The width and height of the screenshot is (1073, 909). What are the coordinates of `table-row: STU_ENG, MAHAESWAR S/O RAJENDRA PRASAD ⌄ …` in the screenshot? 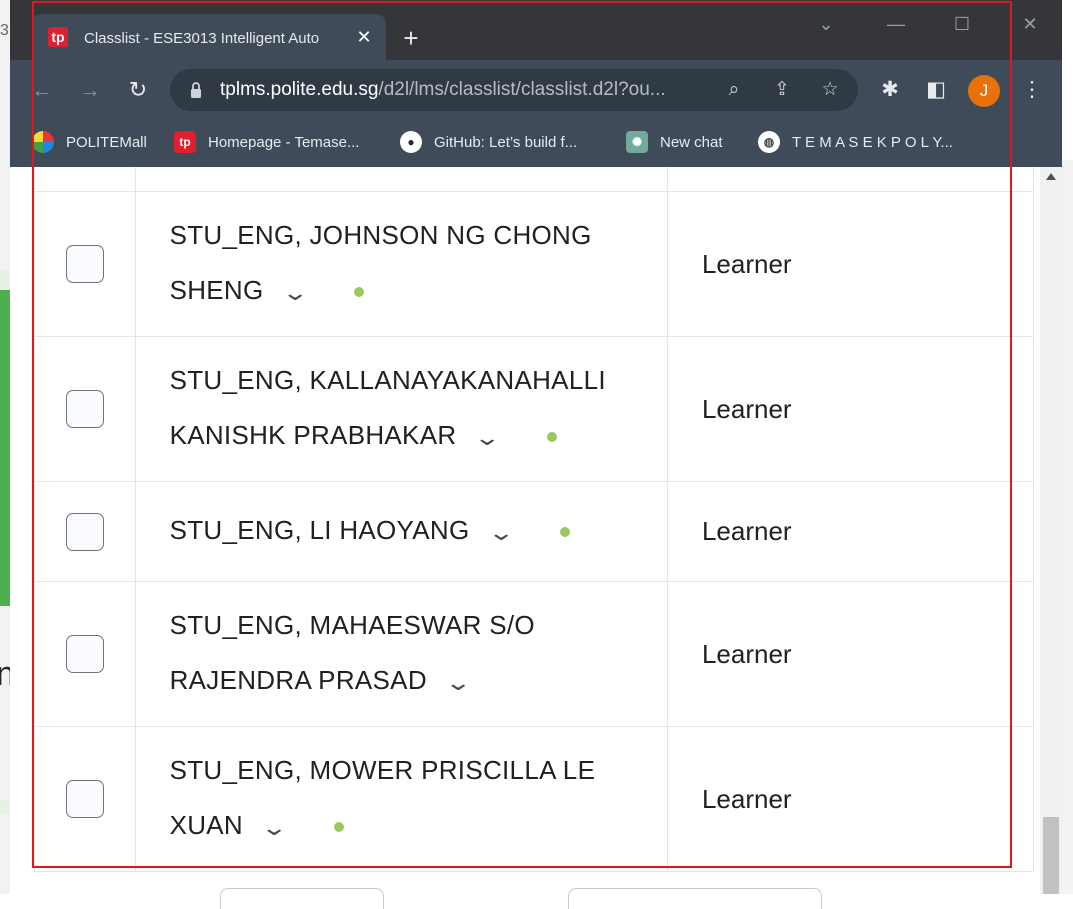 It's located at (534, 654).